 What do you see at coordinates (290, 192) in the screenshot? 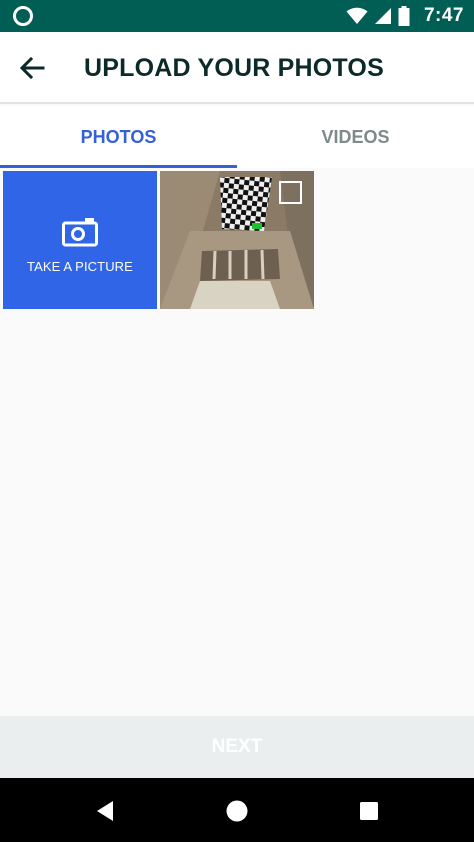
I see `photo-select-checkbox` at bounding box center [290, 192].